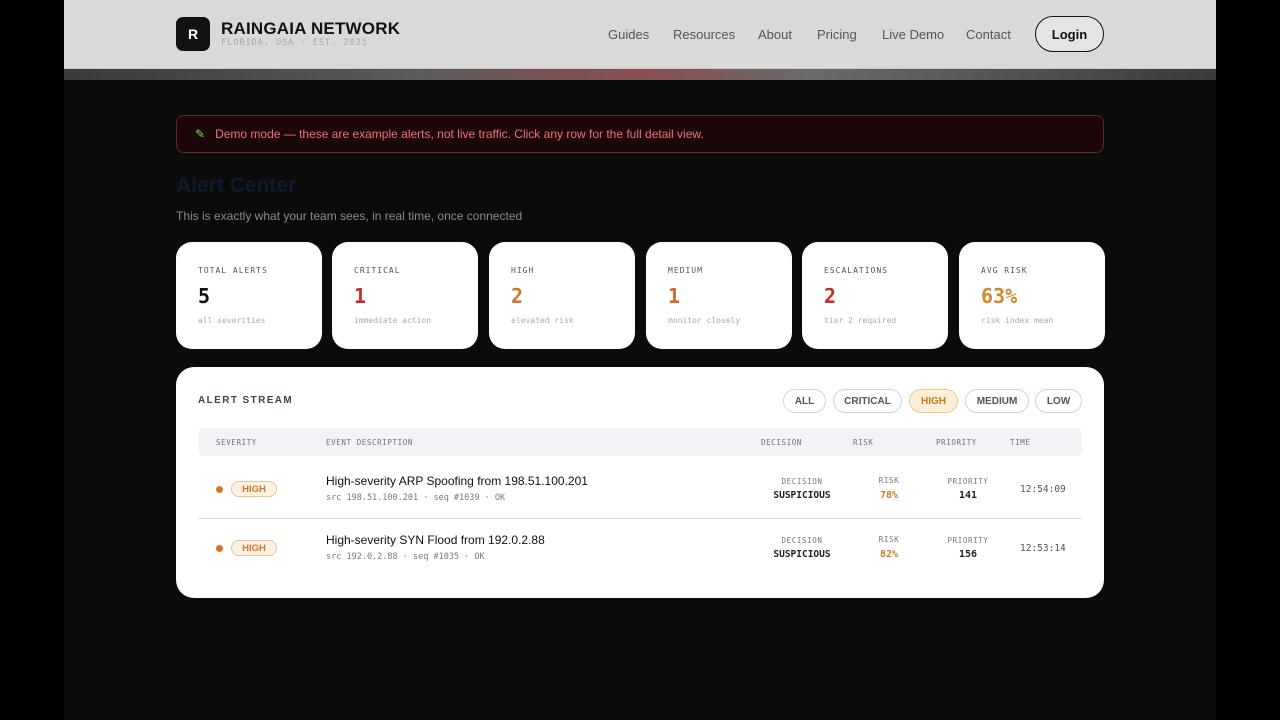 This screenshot has width=1280, height=720. Describe the element at coordinates (804, 401) in the screenshot. I see `filter-all: ALL` at that location.